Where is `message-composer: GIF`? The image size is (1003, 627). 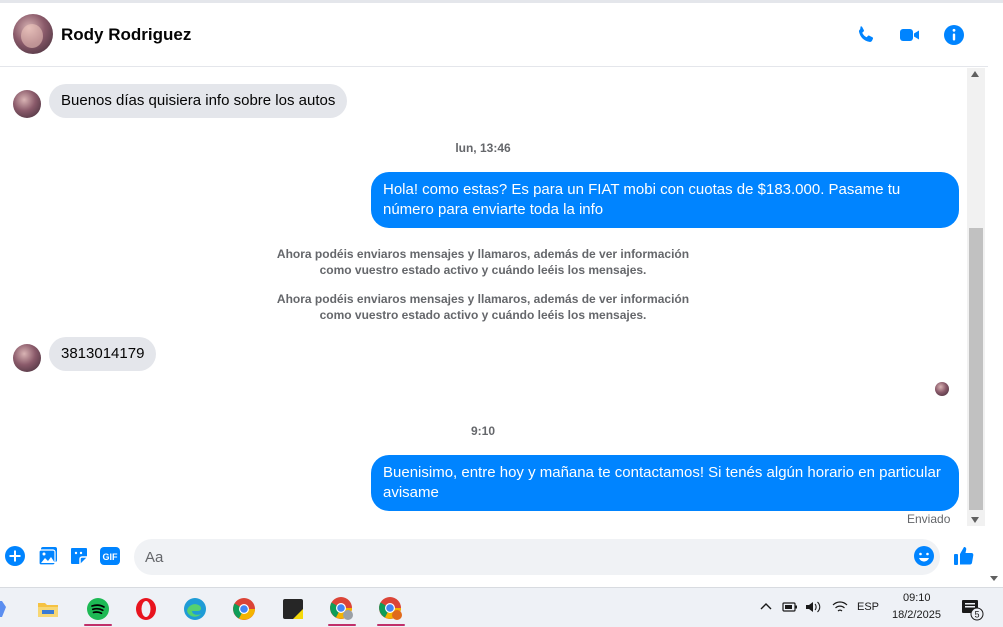 message-composer: GIF is located at coordinates (501, 557).